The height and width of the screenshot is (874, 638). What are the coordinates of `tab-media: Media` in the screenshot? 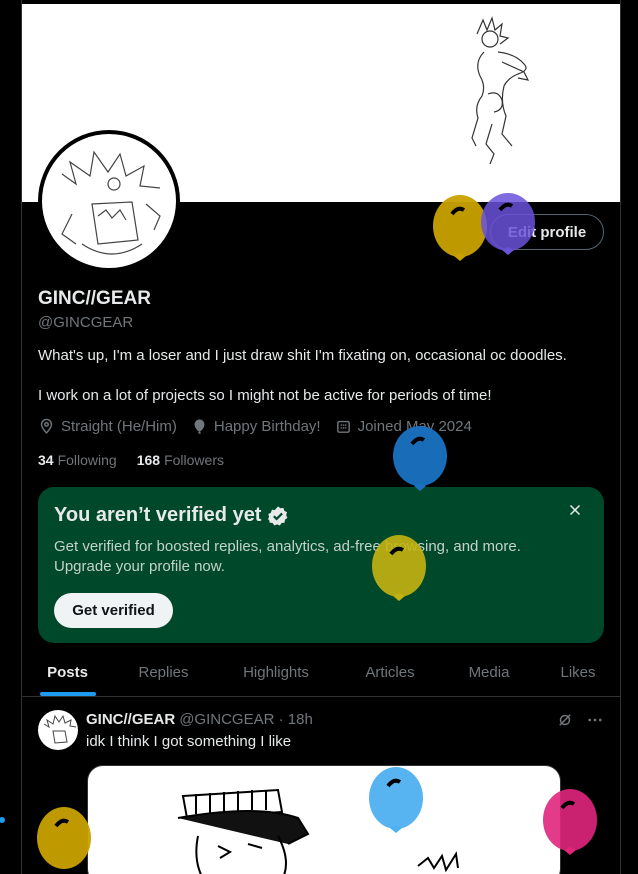 It's located at (489, 672).